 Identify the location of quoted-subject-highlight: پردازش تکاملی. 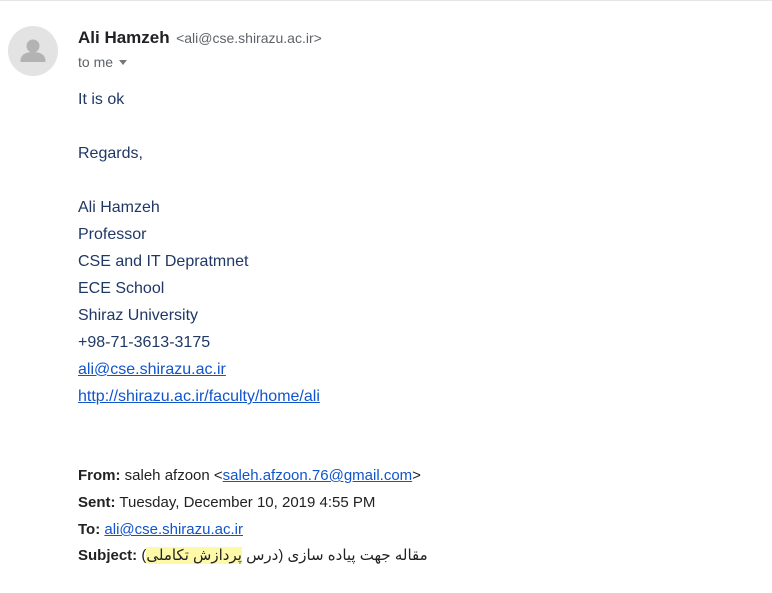
(194, 555).